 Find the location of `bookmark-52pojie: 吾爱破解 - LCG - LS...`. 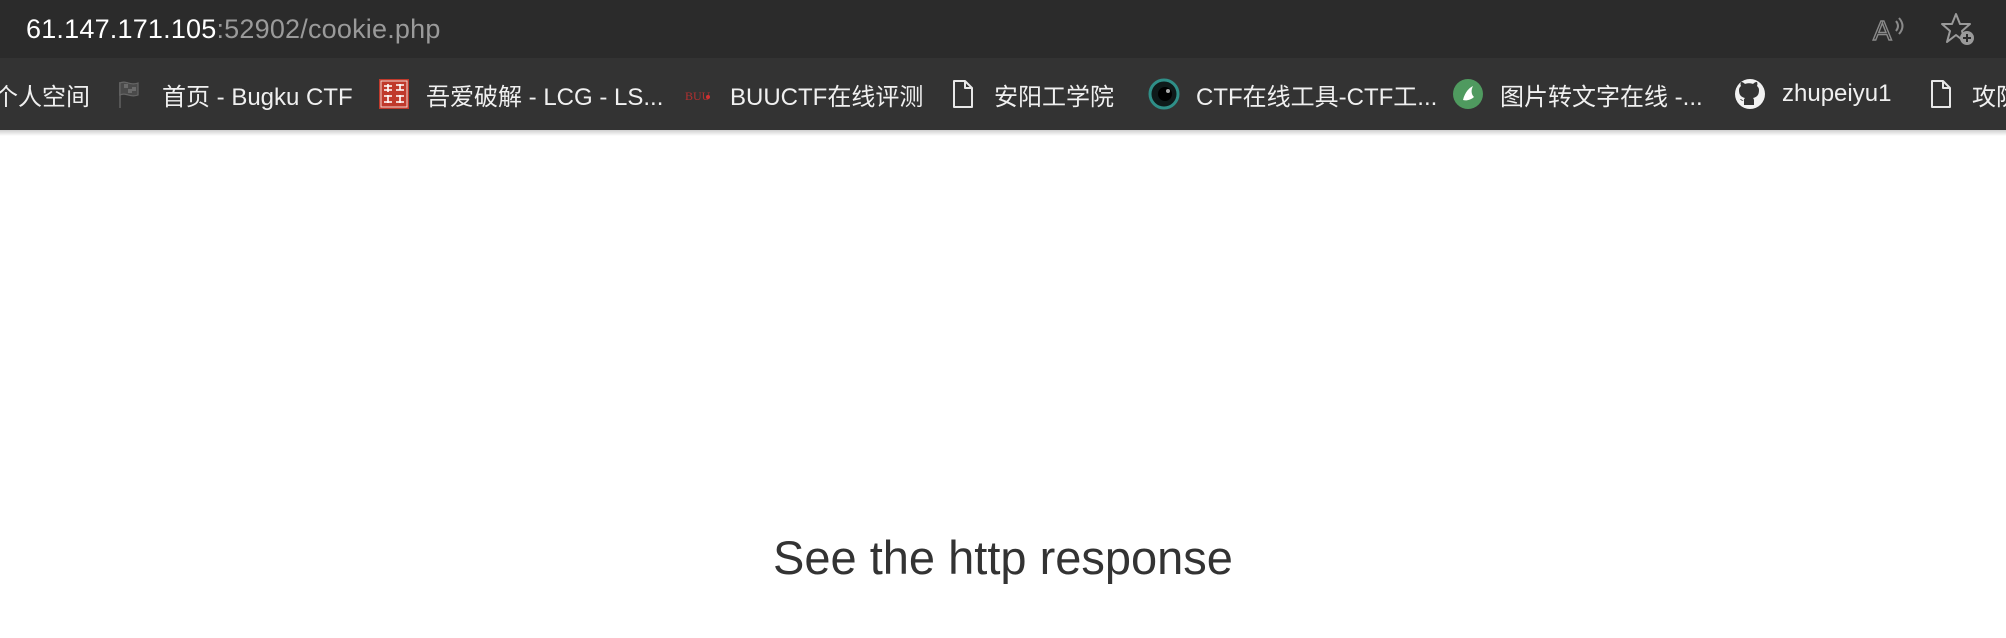

bookmark-52pojie: 吾爱破解 - LCG - LS... is located at coordinates (520, 94).